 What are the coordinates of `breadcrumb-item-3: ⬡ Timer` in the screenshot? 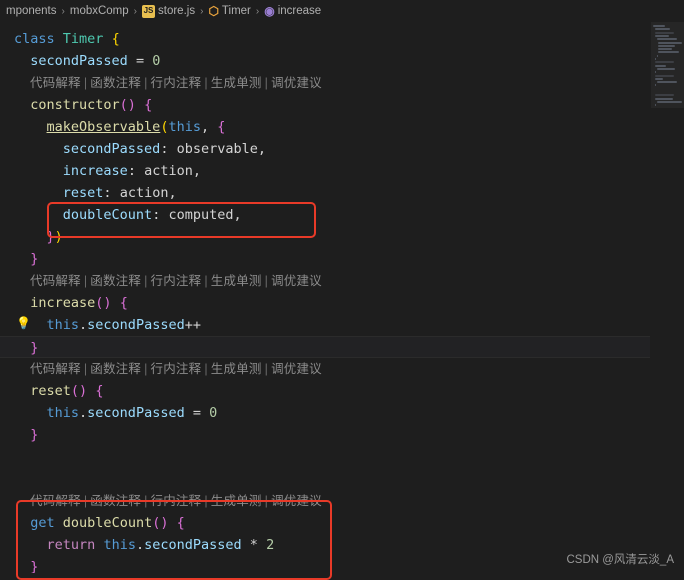 It's located at (229, 11).